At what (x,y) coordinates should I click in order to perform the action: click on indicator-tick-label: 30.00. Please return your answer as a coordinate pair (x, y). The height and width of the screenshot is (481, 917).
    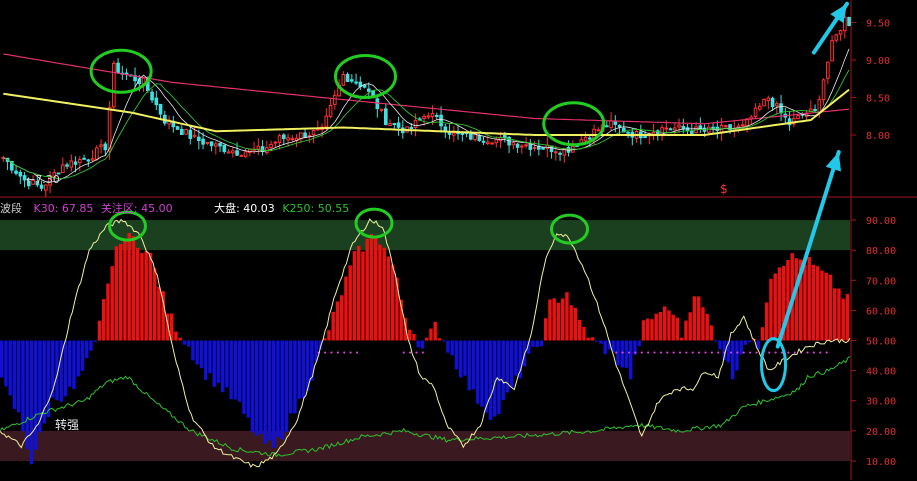
    Looking at the image, I should click on (881, 402).